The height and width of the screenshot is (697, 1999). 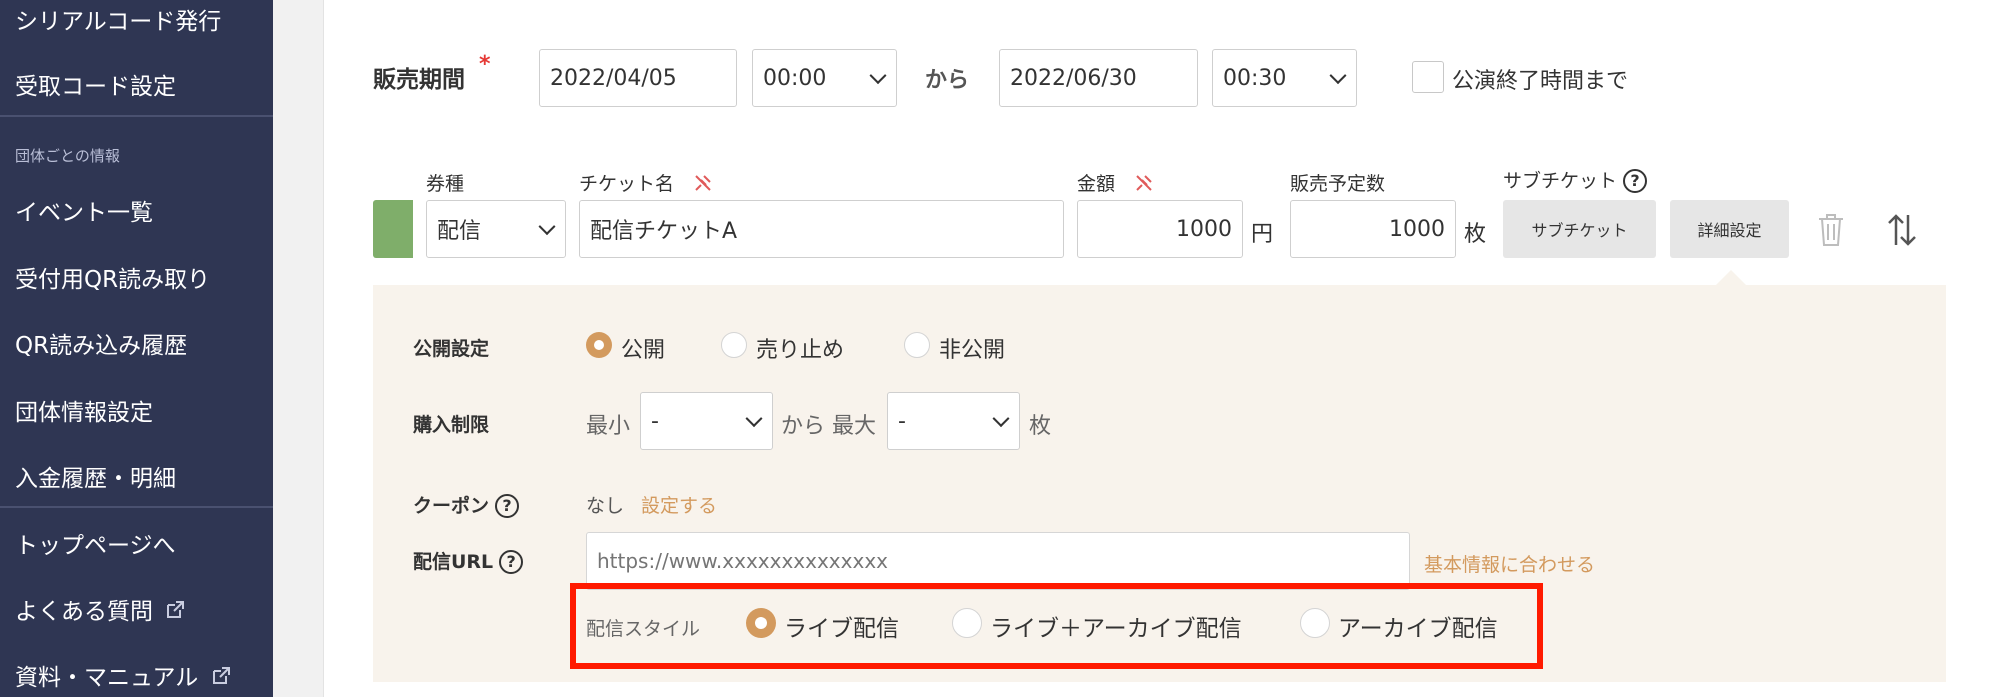 What do you see at coordinates (917, 345) in the screenshot?
I see `visibility-private-radio` at bounding box center [917, 345].